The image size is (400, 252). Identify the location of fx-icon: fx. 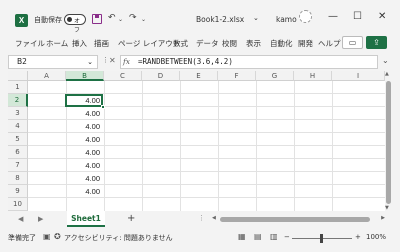
(126, 61).